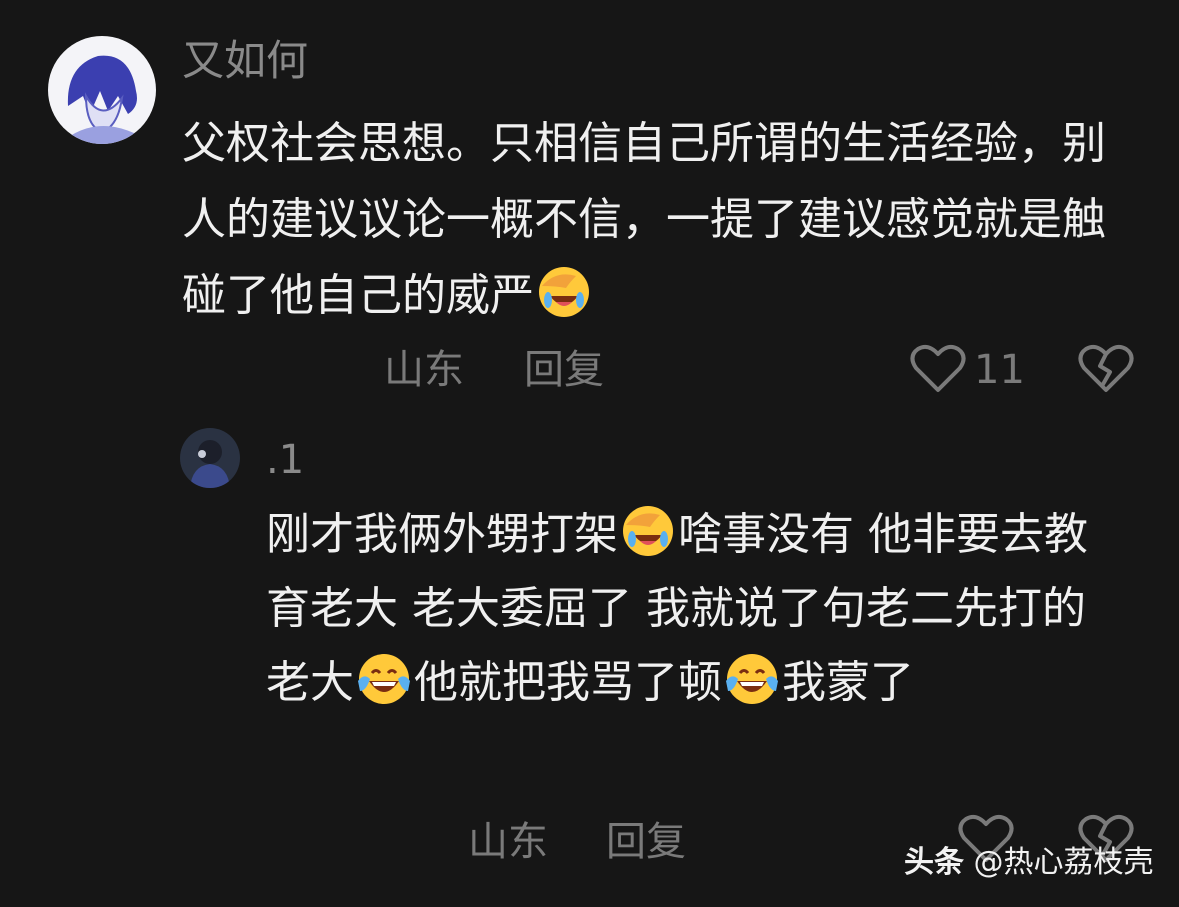 The image size is (1179, 907). What do you see at coordinates (999, 370) in the screenshot?
I see `like-count: 11` at bounding box center [999, 370].